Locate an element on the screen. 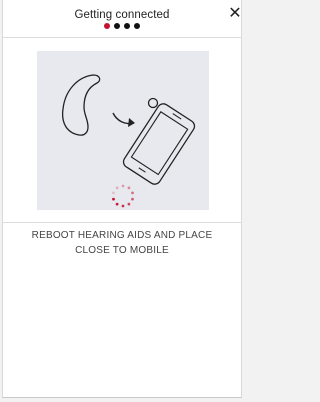 This screenshot has width=320, height=402. instruction-line-1: REBOOT HEARING AIDS AND PLACE is located at coordinates (122, 235).